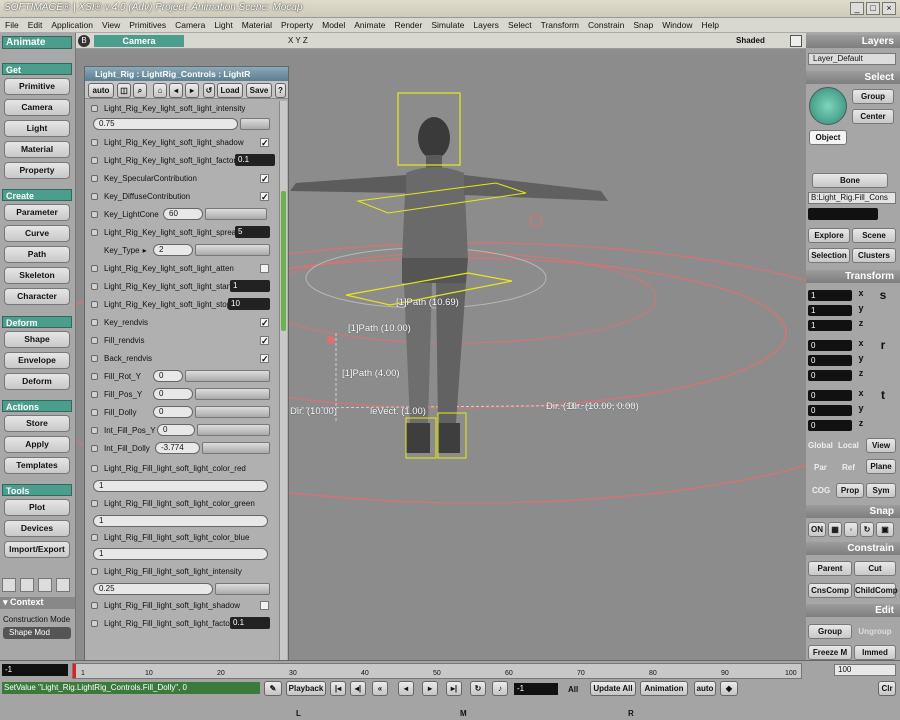 This screenshot has width=900, height=720. Describe the element at coordinates (885, 529) in the screenshot. I see `snap-options-icon: ▣` at that location.